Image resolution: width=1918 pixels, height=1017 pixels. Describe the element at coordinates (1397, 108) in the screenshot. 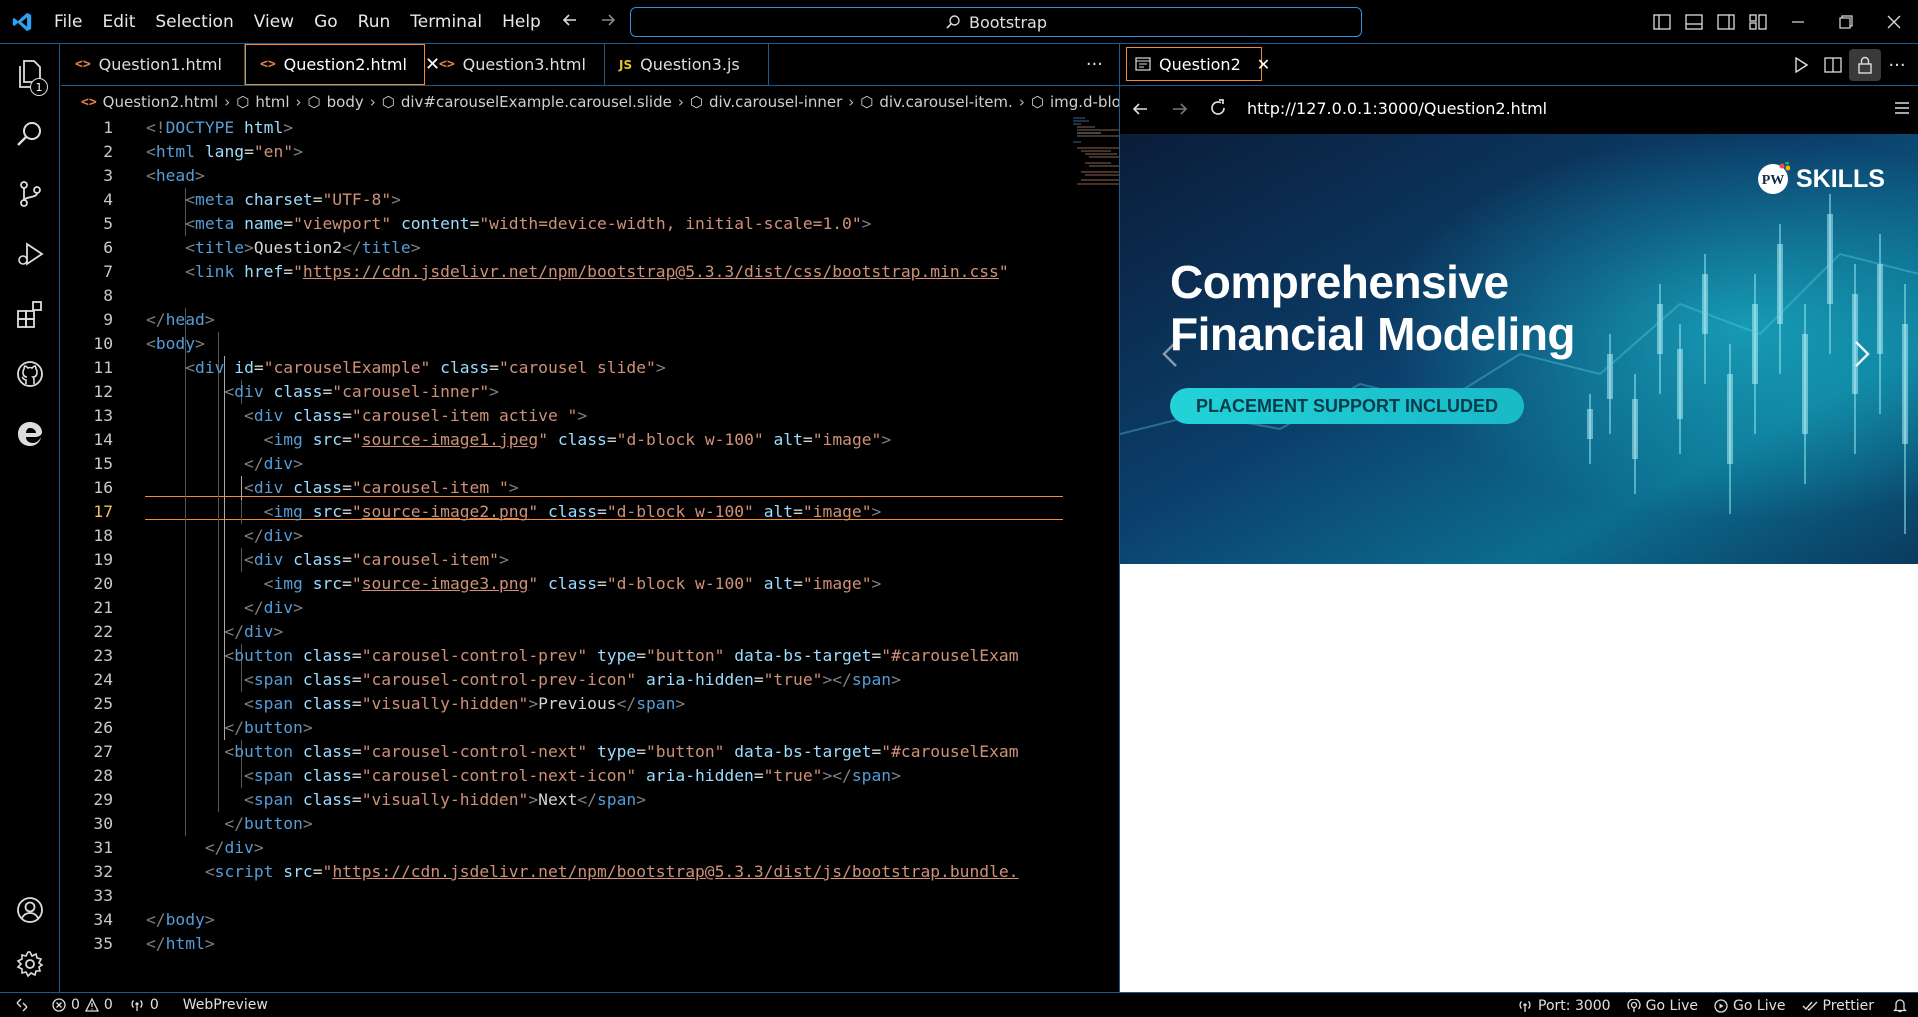

I see `url-input: http://127.0.0.1:3000/Question2.html` at that location.